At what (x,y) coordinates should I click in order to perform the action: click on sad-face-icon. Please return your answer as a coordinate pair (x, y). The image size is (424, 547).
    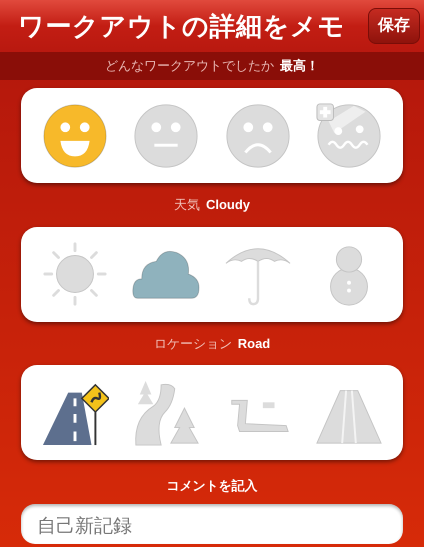
    Looking at the image, I should click on (258, 136).